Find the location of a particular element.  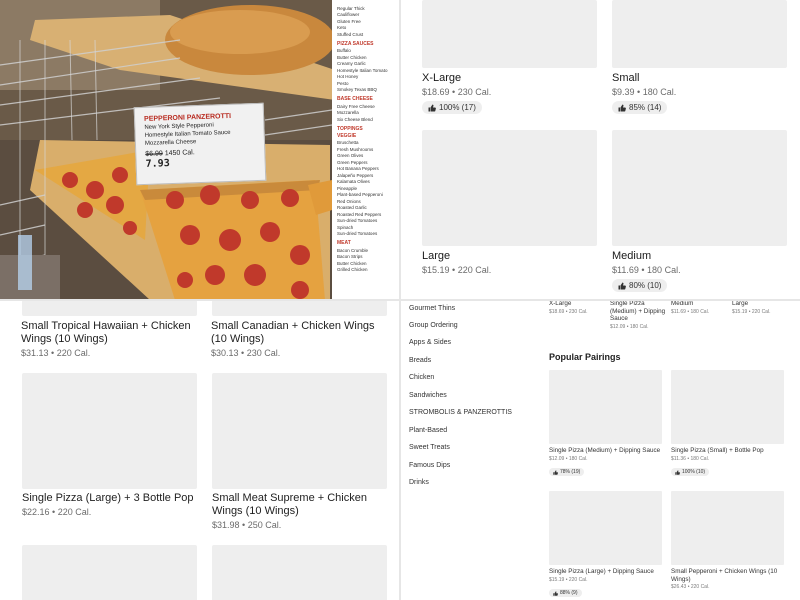

menu-item-price-value: $18.69 is located at coordinates (557, 311).